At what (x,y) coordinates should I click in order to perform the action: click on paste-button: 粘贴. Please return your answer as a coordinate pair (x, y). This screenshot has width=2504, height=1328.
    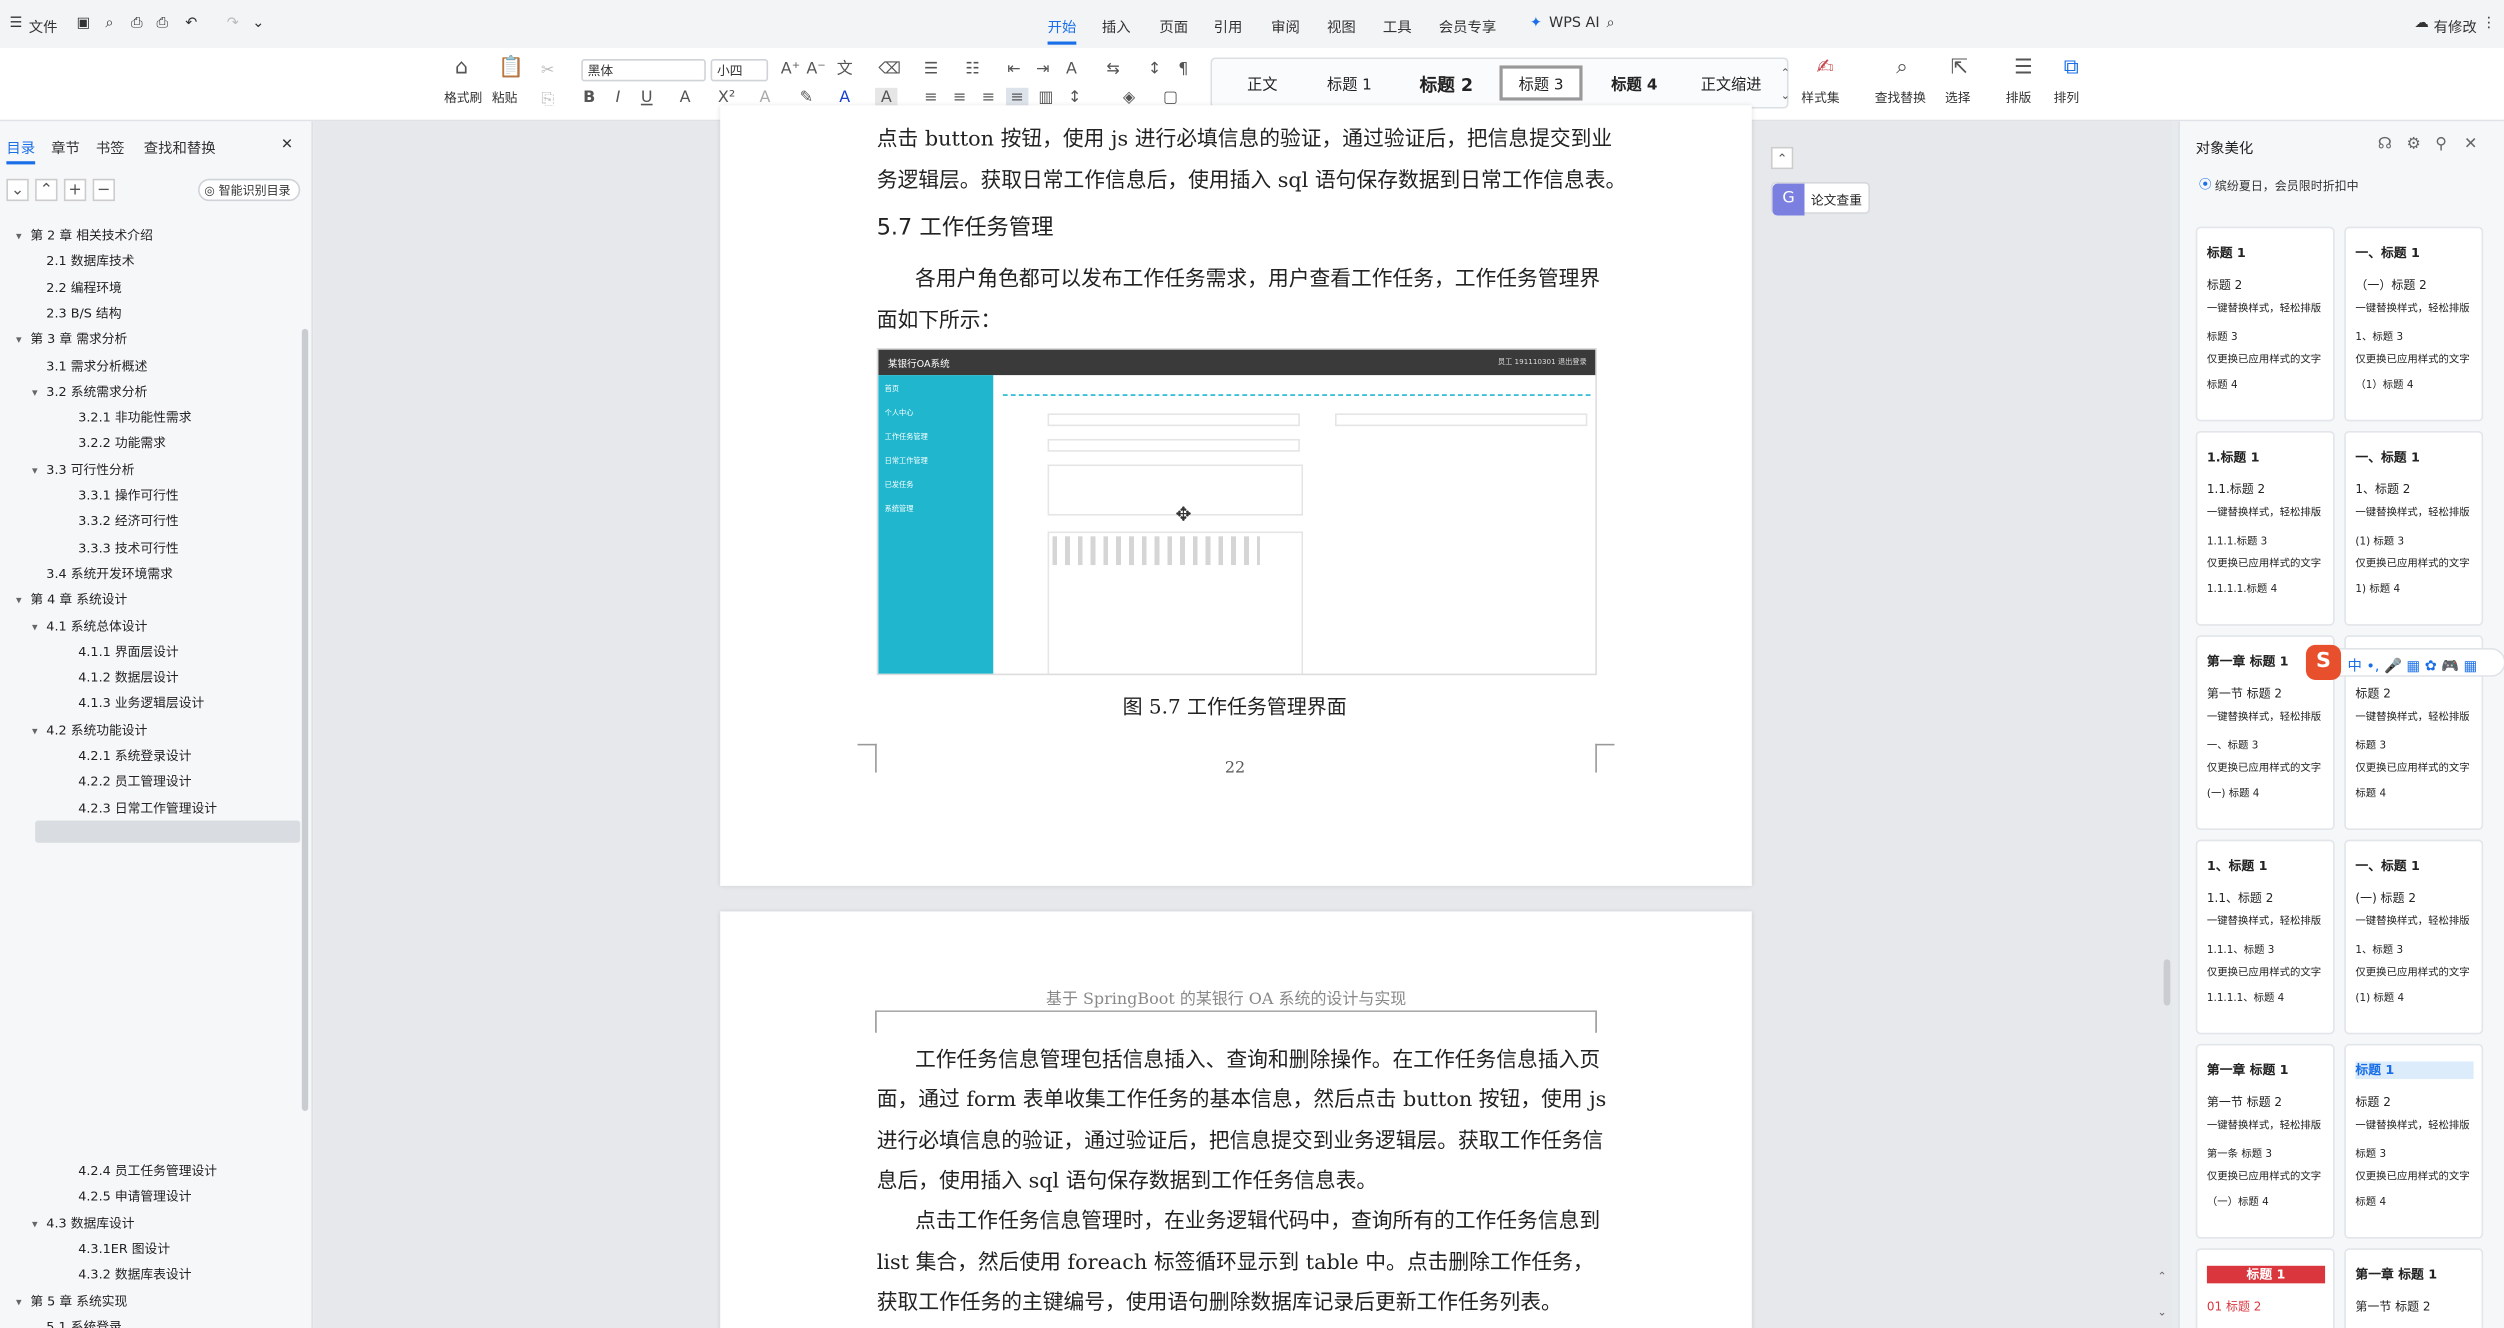
    Looking at the image, I should click on (505, 98).